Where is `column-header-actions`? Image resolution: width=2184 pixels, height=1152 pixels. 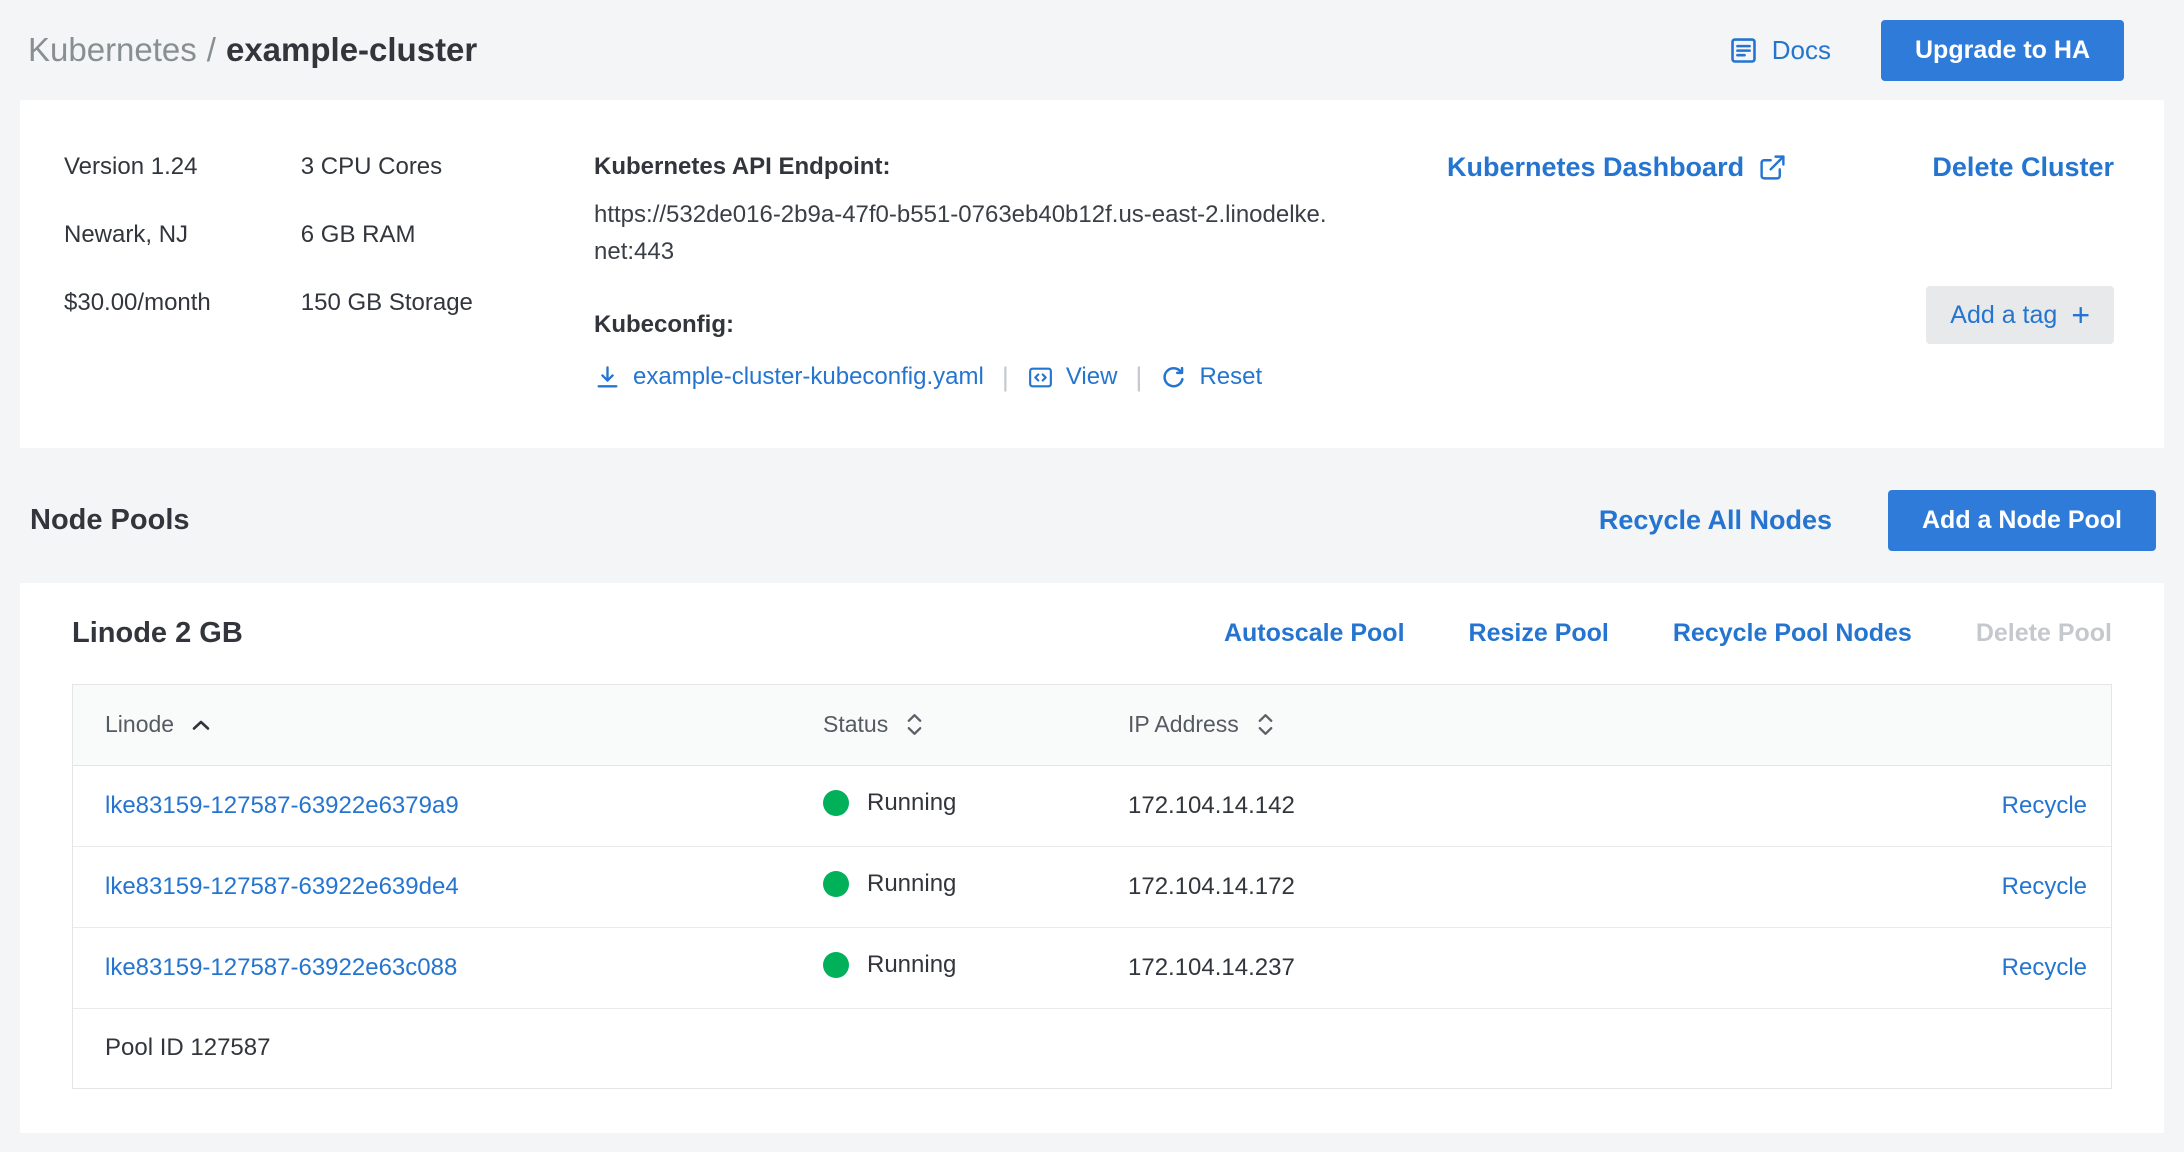 column-header-actions is located at coordinates (1853, 725).